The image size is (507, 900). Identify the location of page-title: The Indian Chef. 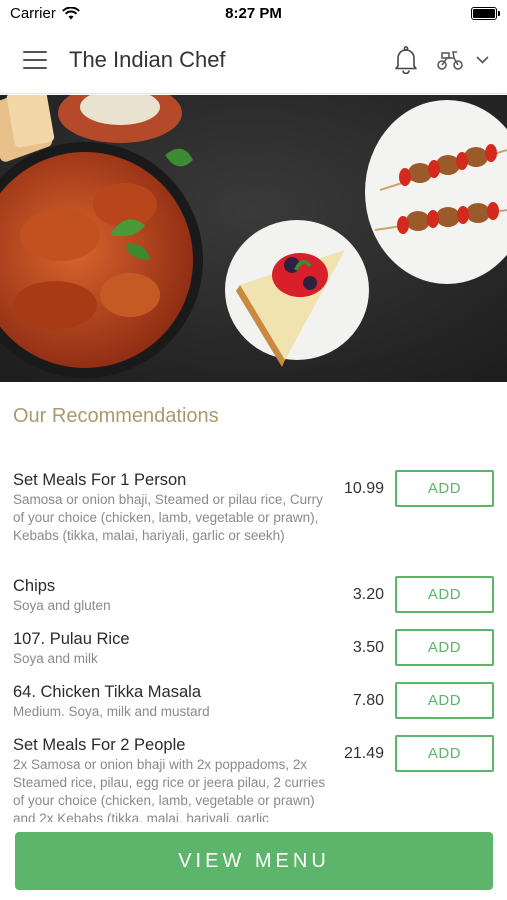
(147, 59).